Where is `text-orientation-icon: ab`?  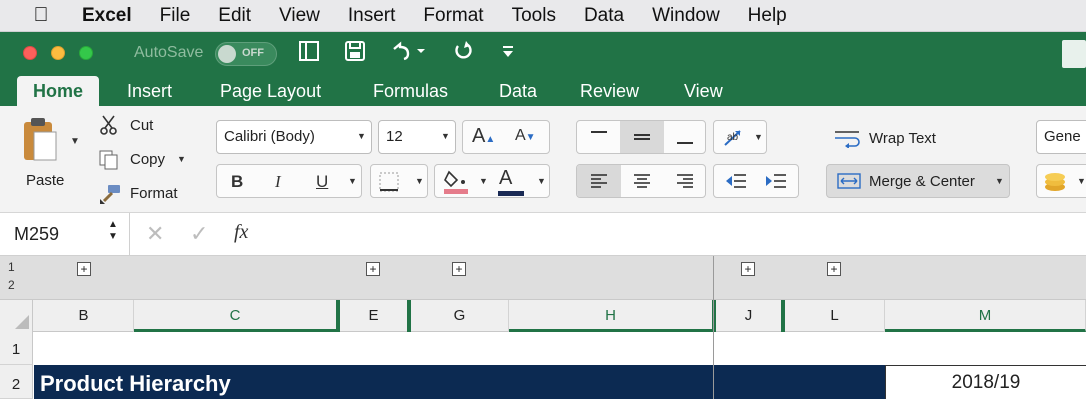
text-orientation-icon: ab is located at coordinates (734, 139).